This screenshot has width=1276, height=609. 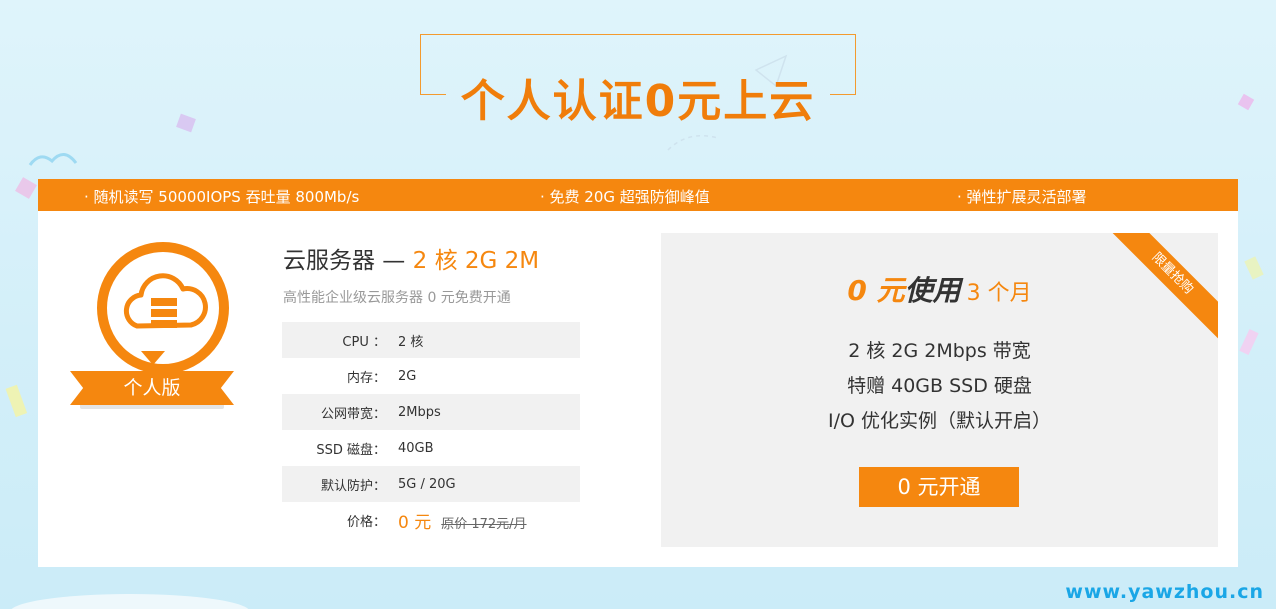 I want to click on spec-row: 公网带宽： 2Mbps, so click(x=431, y=412).